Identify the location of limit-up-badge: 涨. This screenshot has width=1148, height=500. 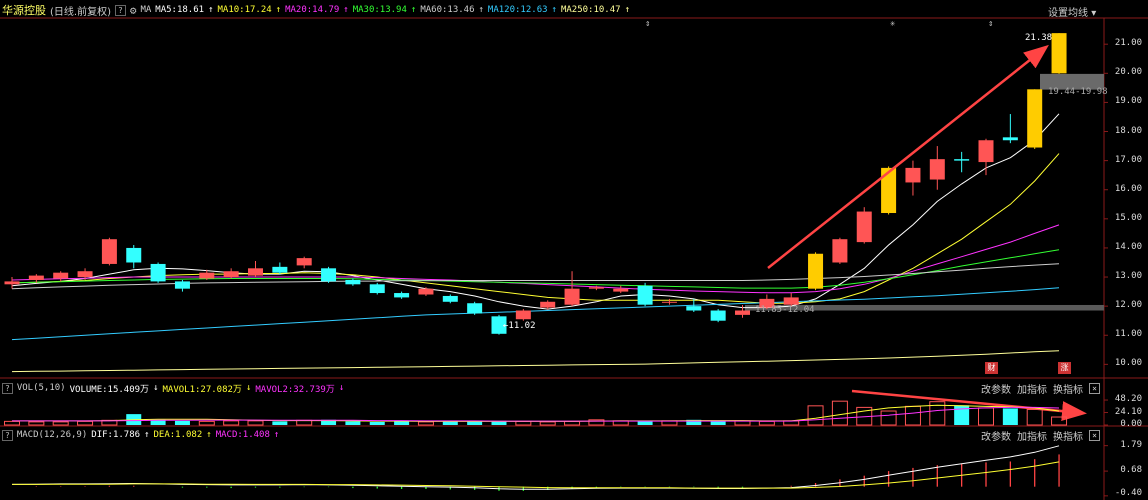
(1064, 368).